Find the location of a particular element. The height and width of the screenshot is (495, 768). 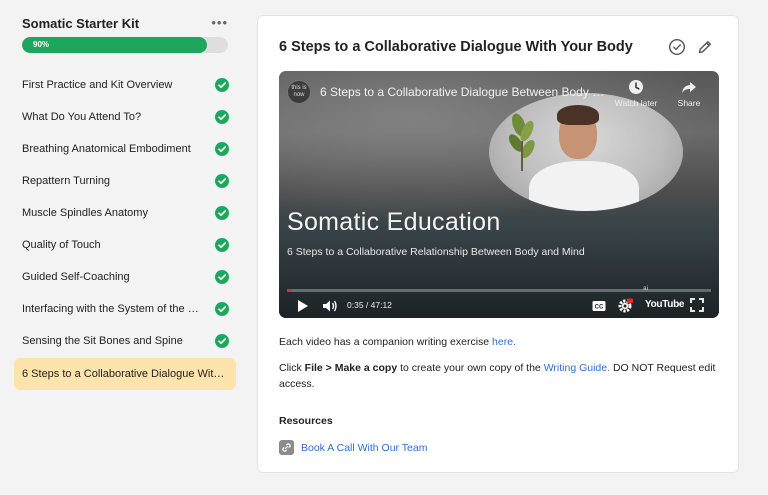

video-heading: Somatic Education is located at coordinates (394, 222).